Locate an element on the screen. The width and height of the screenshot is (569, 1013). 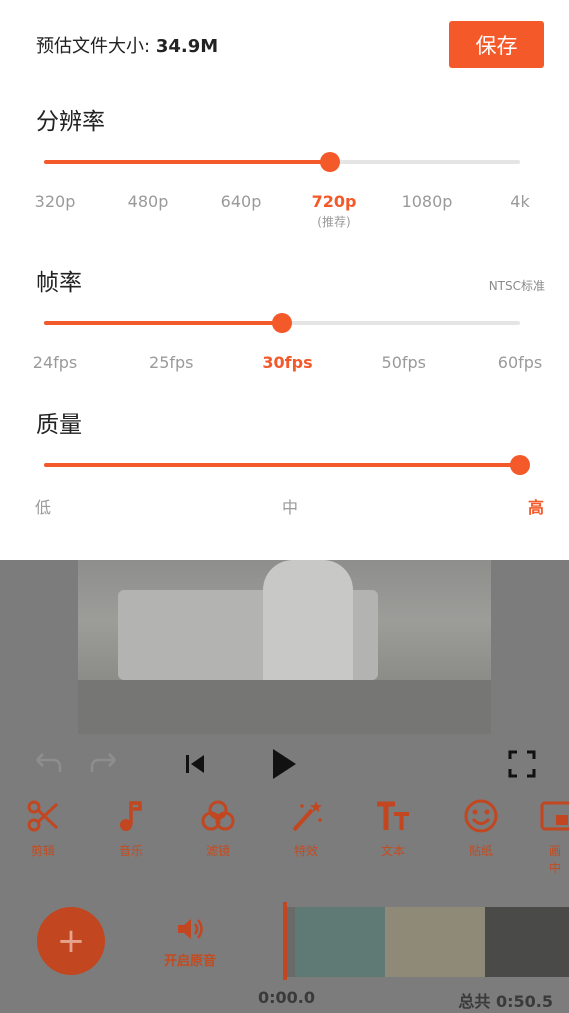
undo-icon is located at coordinates (48, 763).